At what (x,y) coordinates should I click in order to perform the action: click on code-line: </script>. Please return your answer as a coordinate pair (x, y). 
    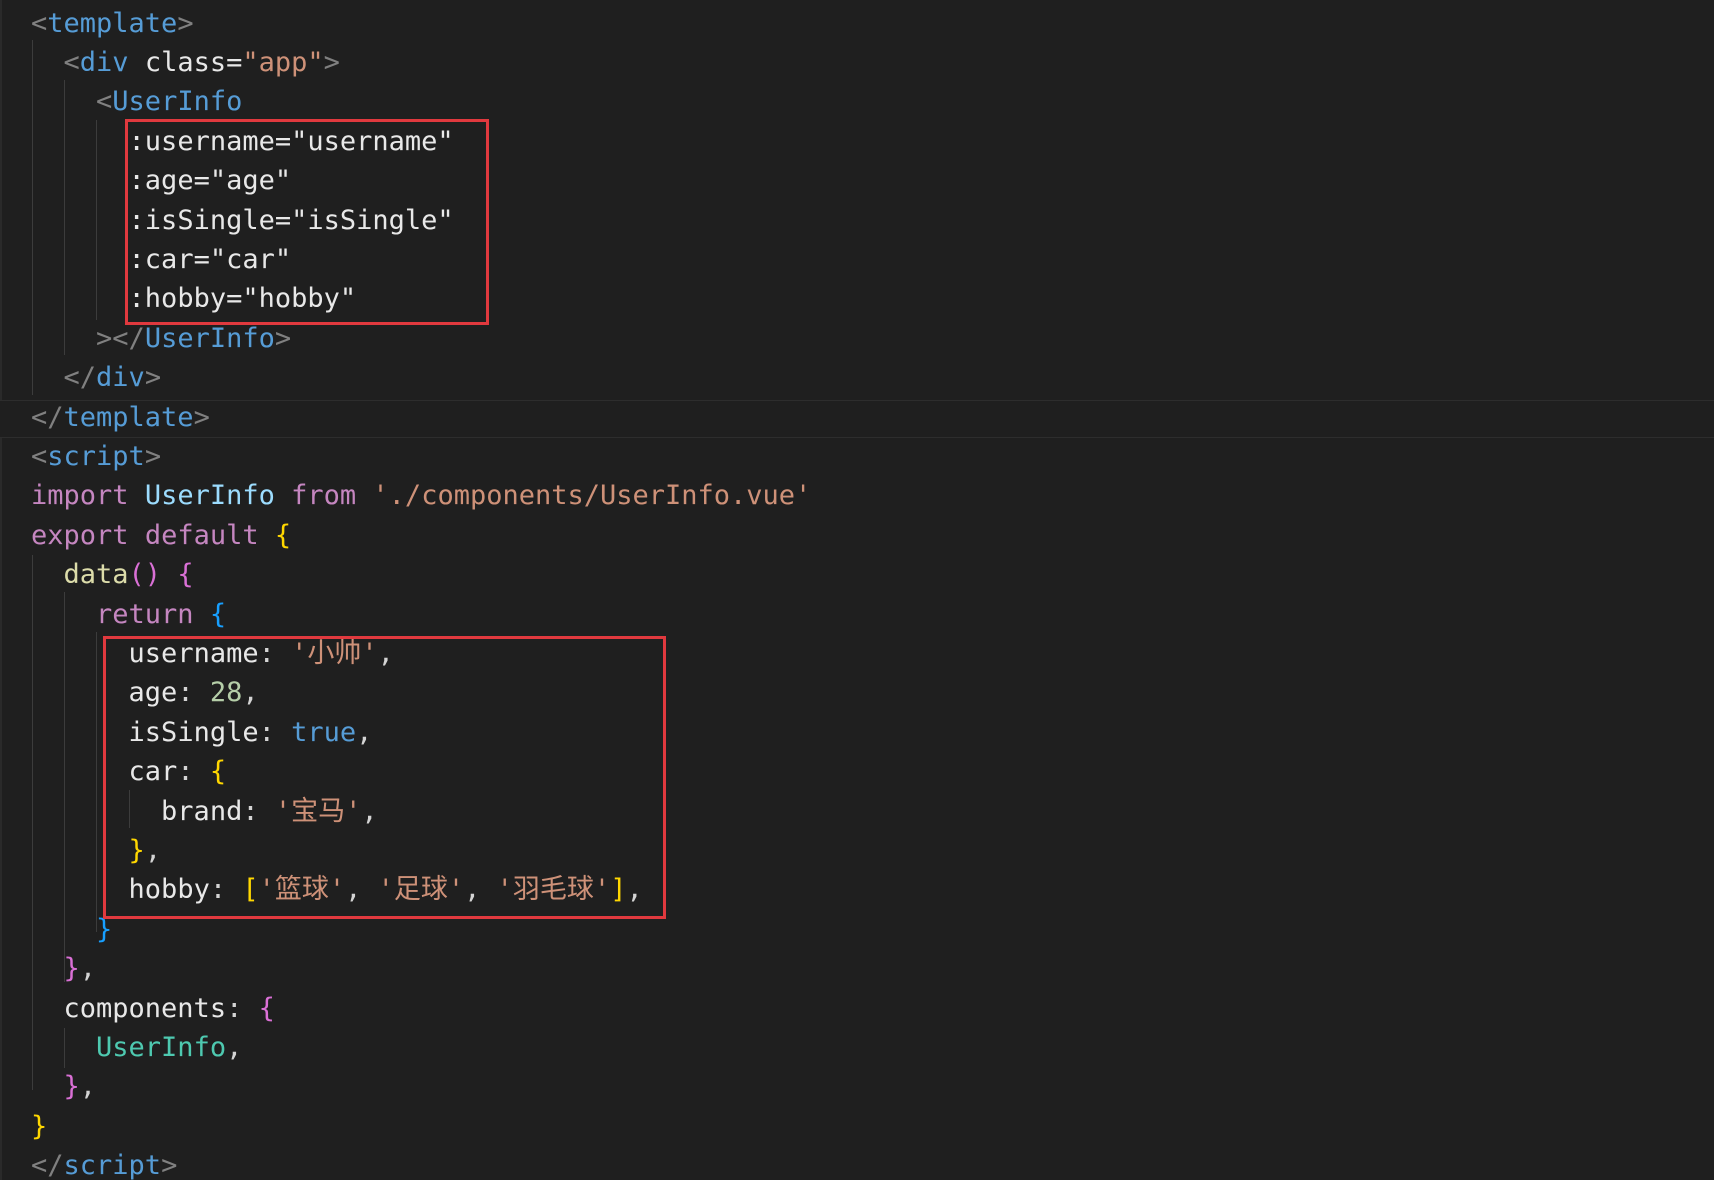
    Looking at the image, I should click on (104, 1163).